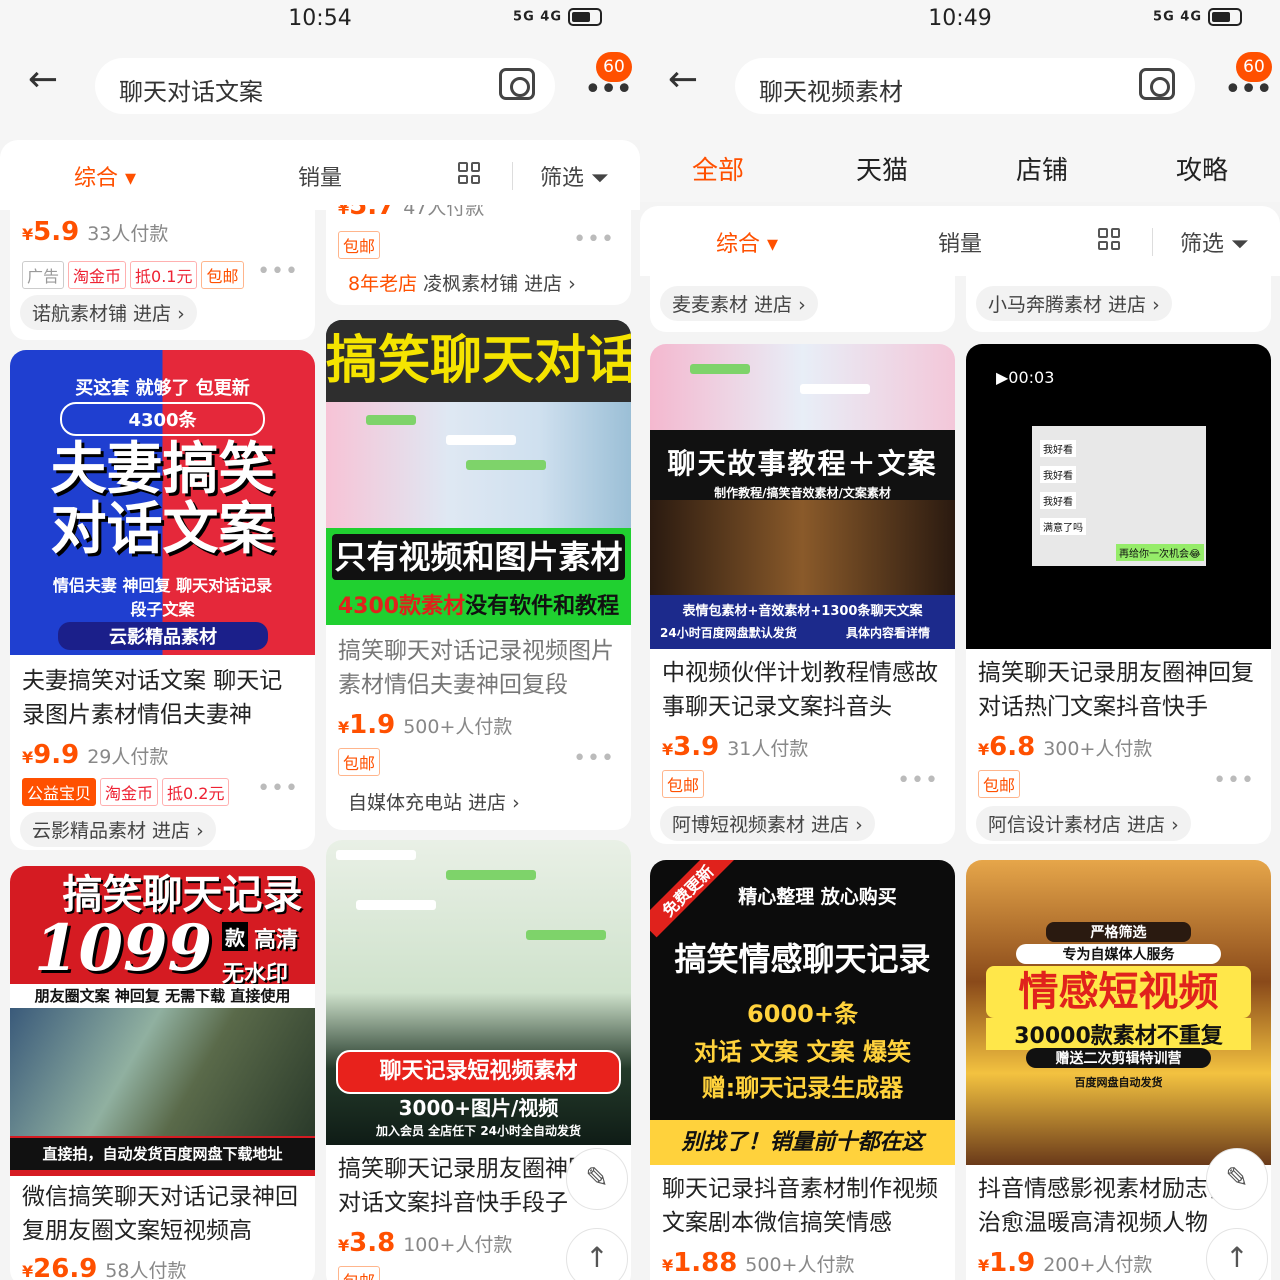 The width and height of the screenshot is (1280, 1280). Describe the element at coordinates (1118, 496) in the screenshot. I see `product-image: ▶00:03 我好看 我好看 我好看 满意了吗 再给你一次机会😂` at that location.